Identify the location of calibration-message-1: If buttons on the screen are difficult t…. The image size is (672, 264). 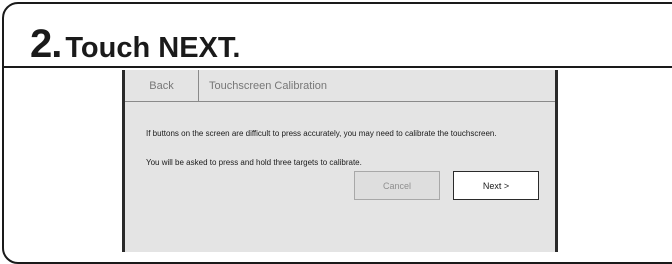
(321, 133).